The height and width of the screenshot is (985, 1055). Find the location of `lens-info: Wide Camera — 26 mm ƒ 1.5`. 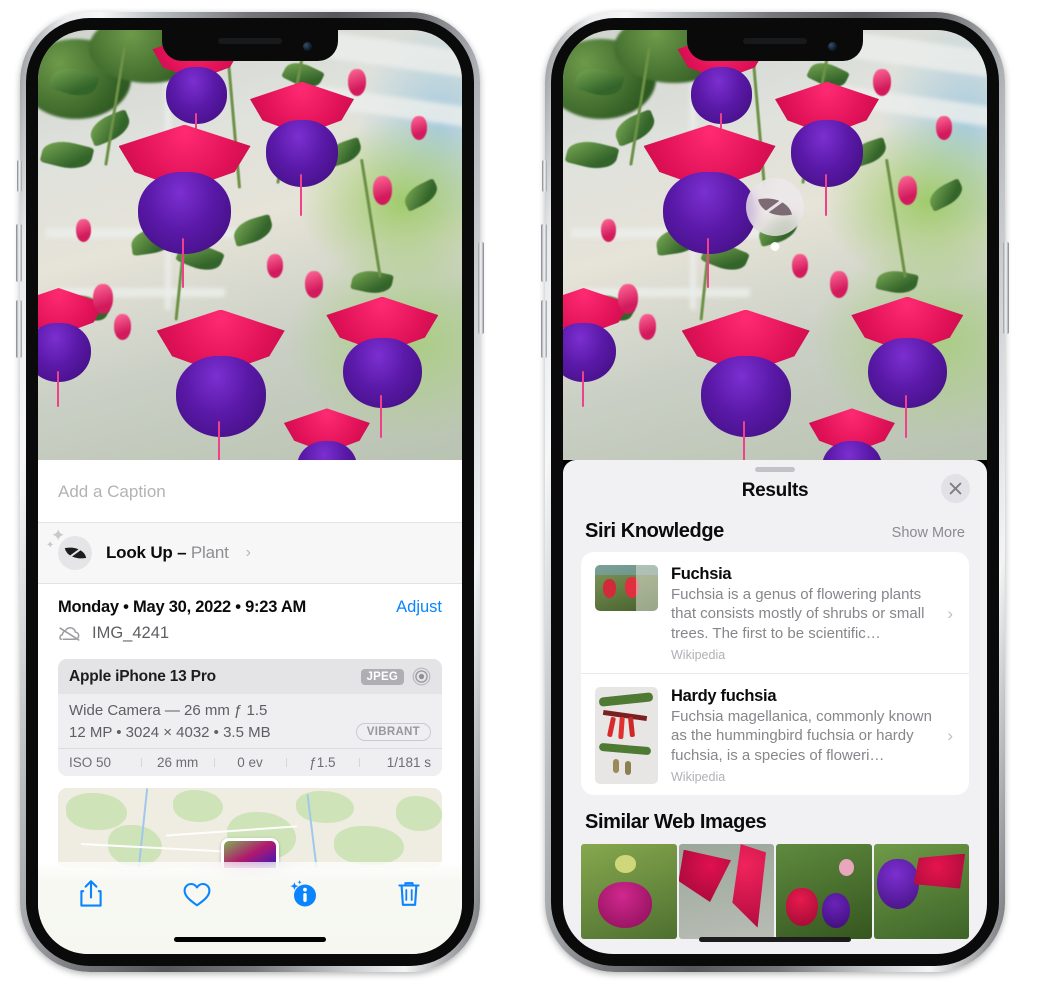

lens-info: Wide Camera — 26 mm ƒ 1.5 is located at coordinates (168, 710).